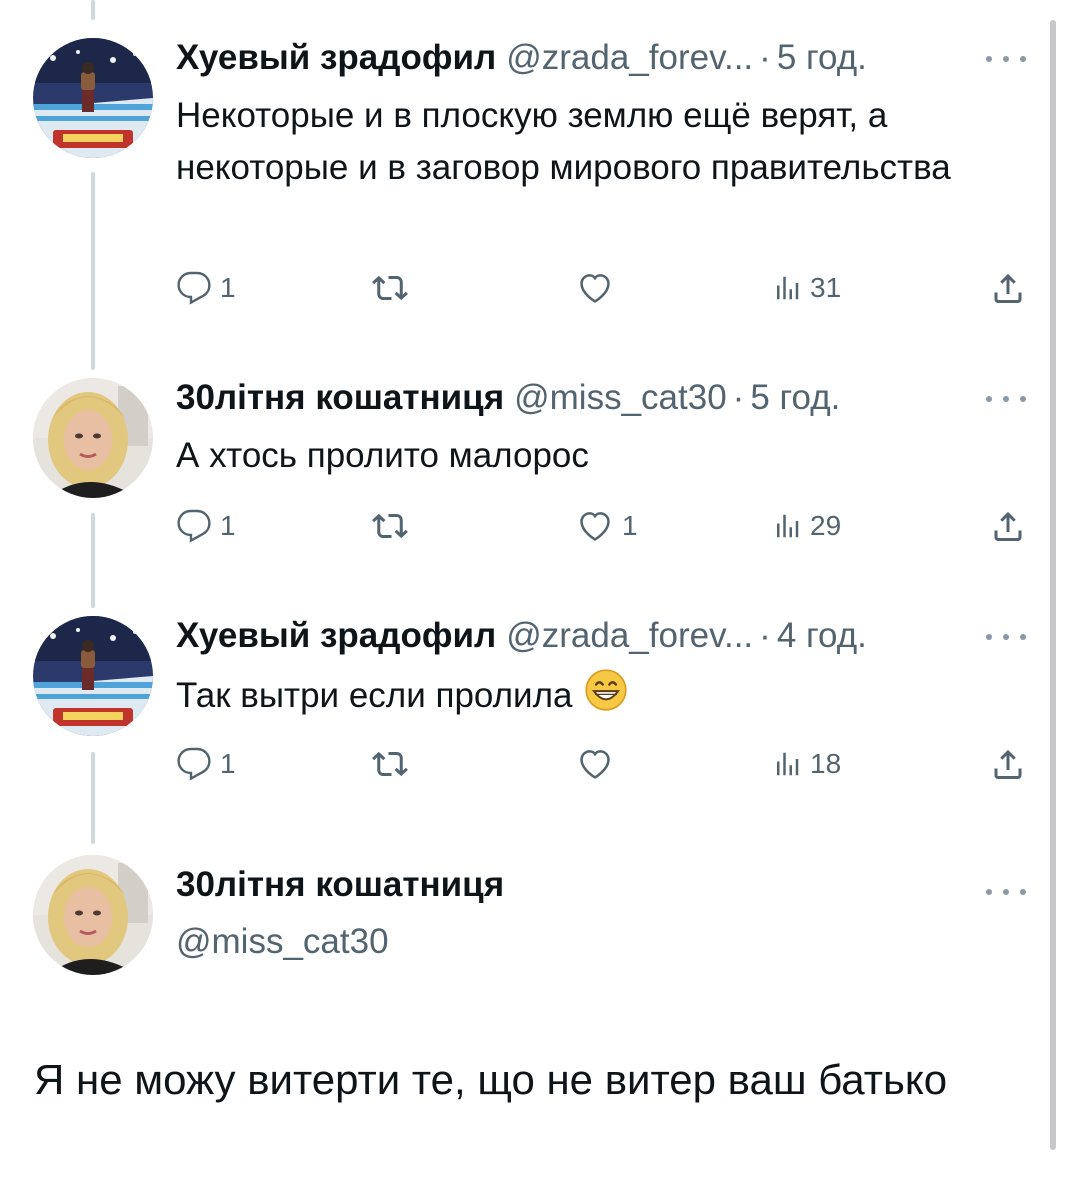 The image size is (1066, 1200). I want to click on tweet-header: 30літня кошатниця @miss_cat30 · 5 год., so click(601, 403).